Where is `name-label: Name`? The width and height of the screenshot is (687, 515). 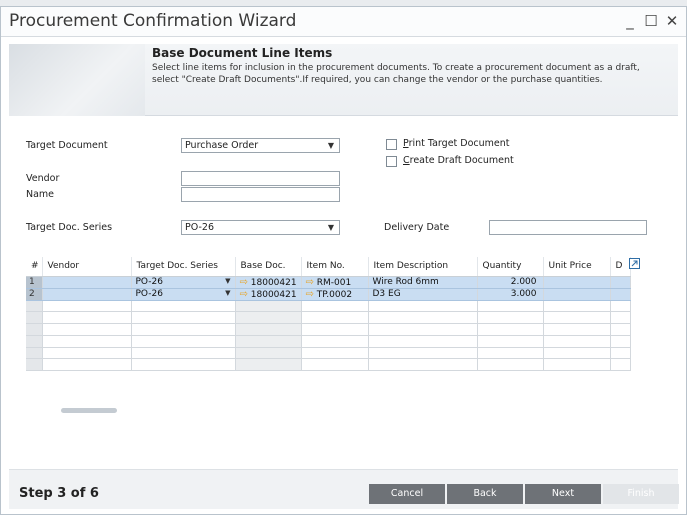 name-label: Name is located at coordinates (40, 194).